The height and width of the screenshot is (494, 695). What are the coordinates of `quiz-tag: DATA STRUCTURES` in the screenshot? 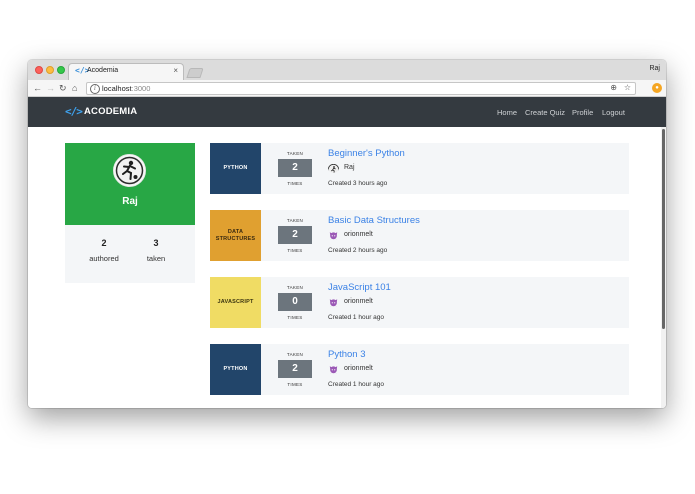 It's located at (235, 235).